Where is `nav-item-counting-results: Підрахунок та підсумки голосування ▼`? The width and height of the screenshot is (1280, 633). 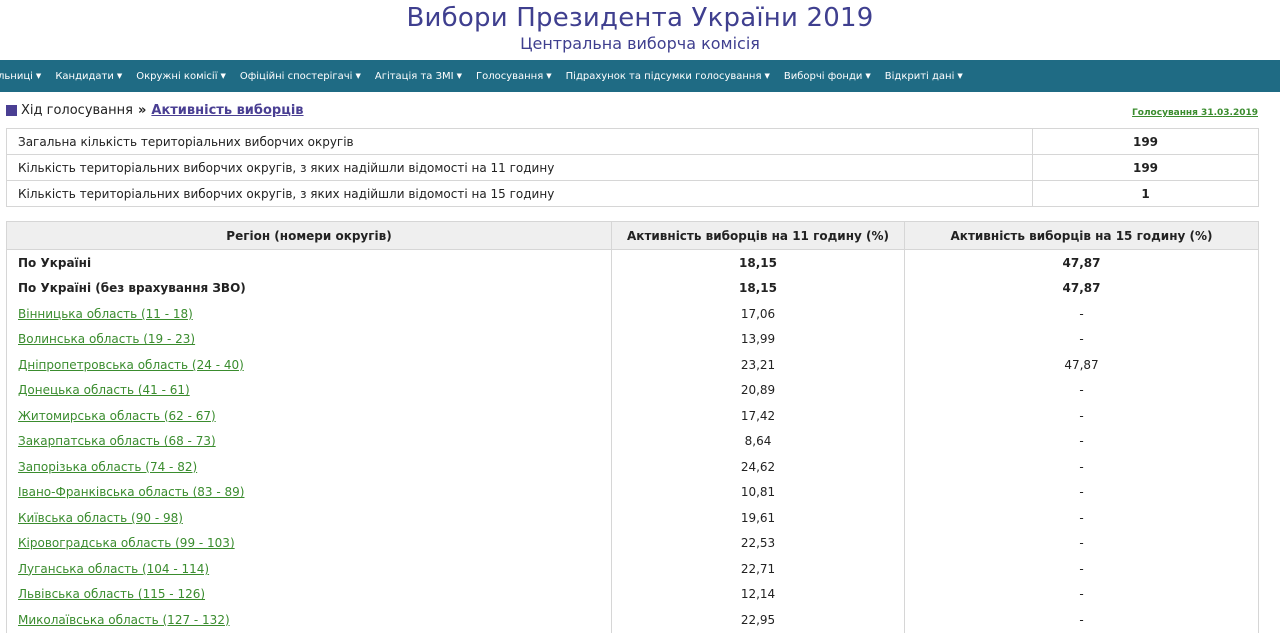 nav-item-counting-results: Підрахунок та підсумки голосування ▼ is located at coordinates (668, 76).